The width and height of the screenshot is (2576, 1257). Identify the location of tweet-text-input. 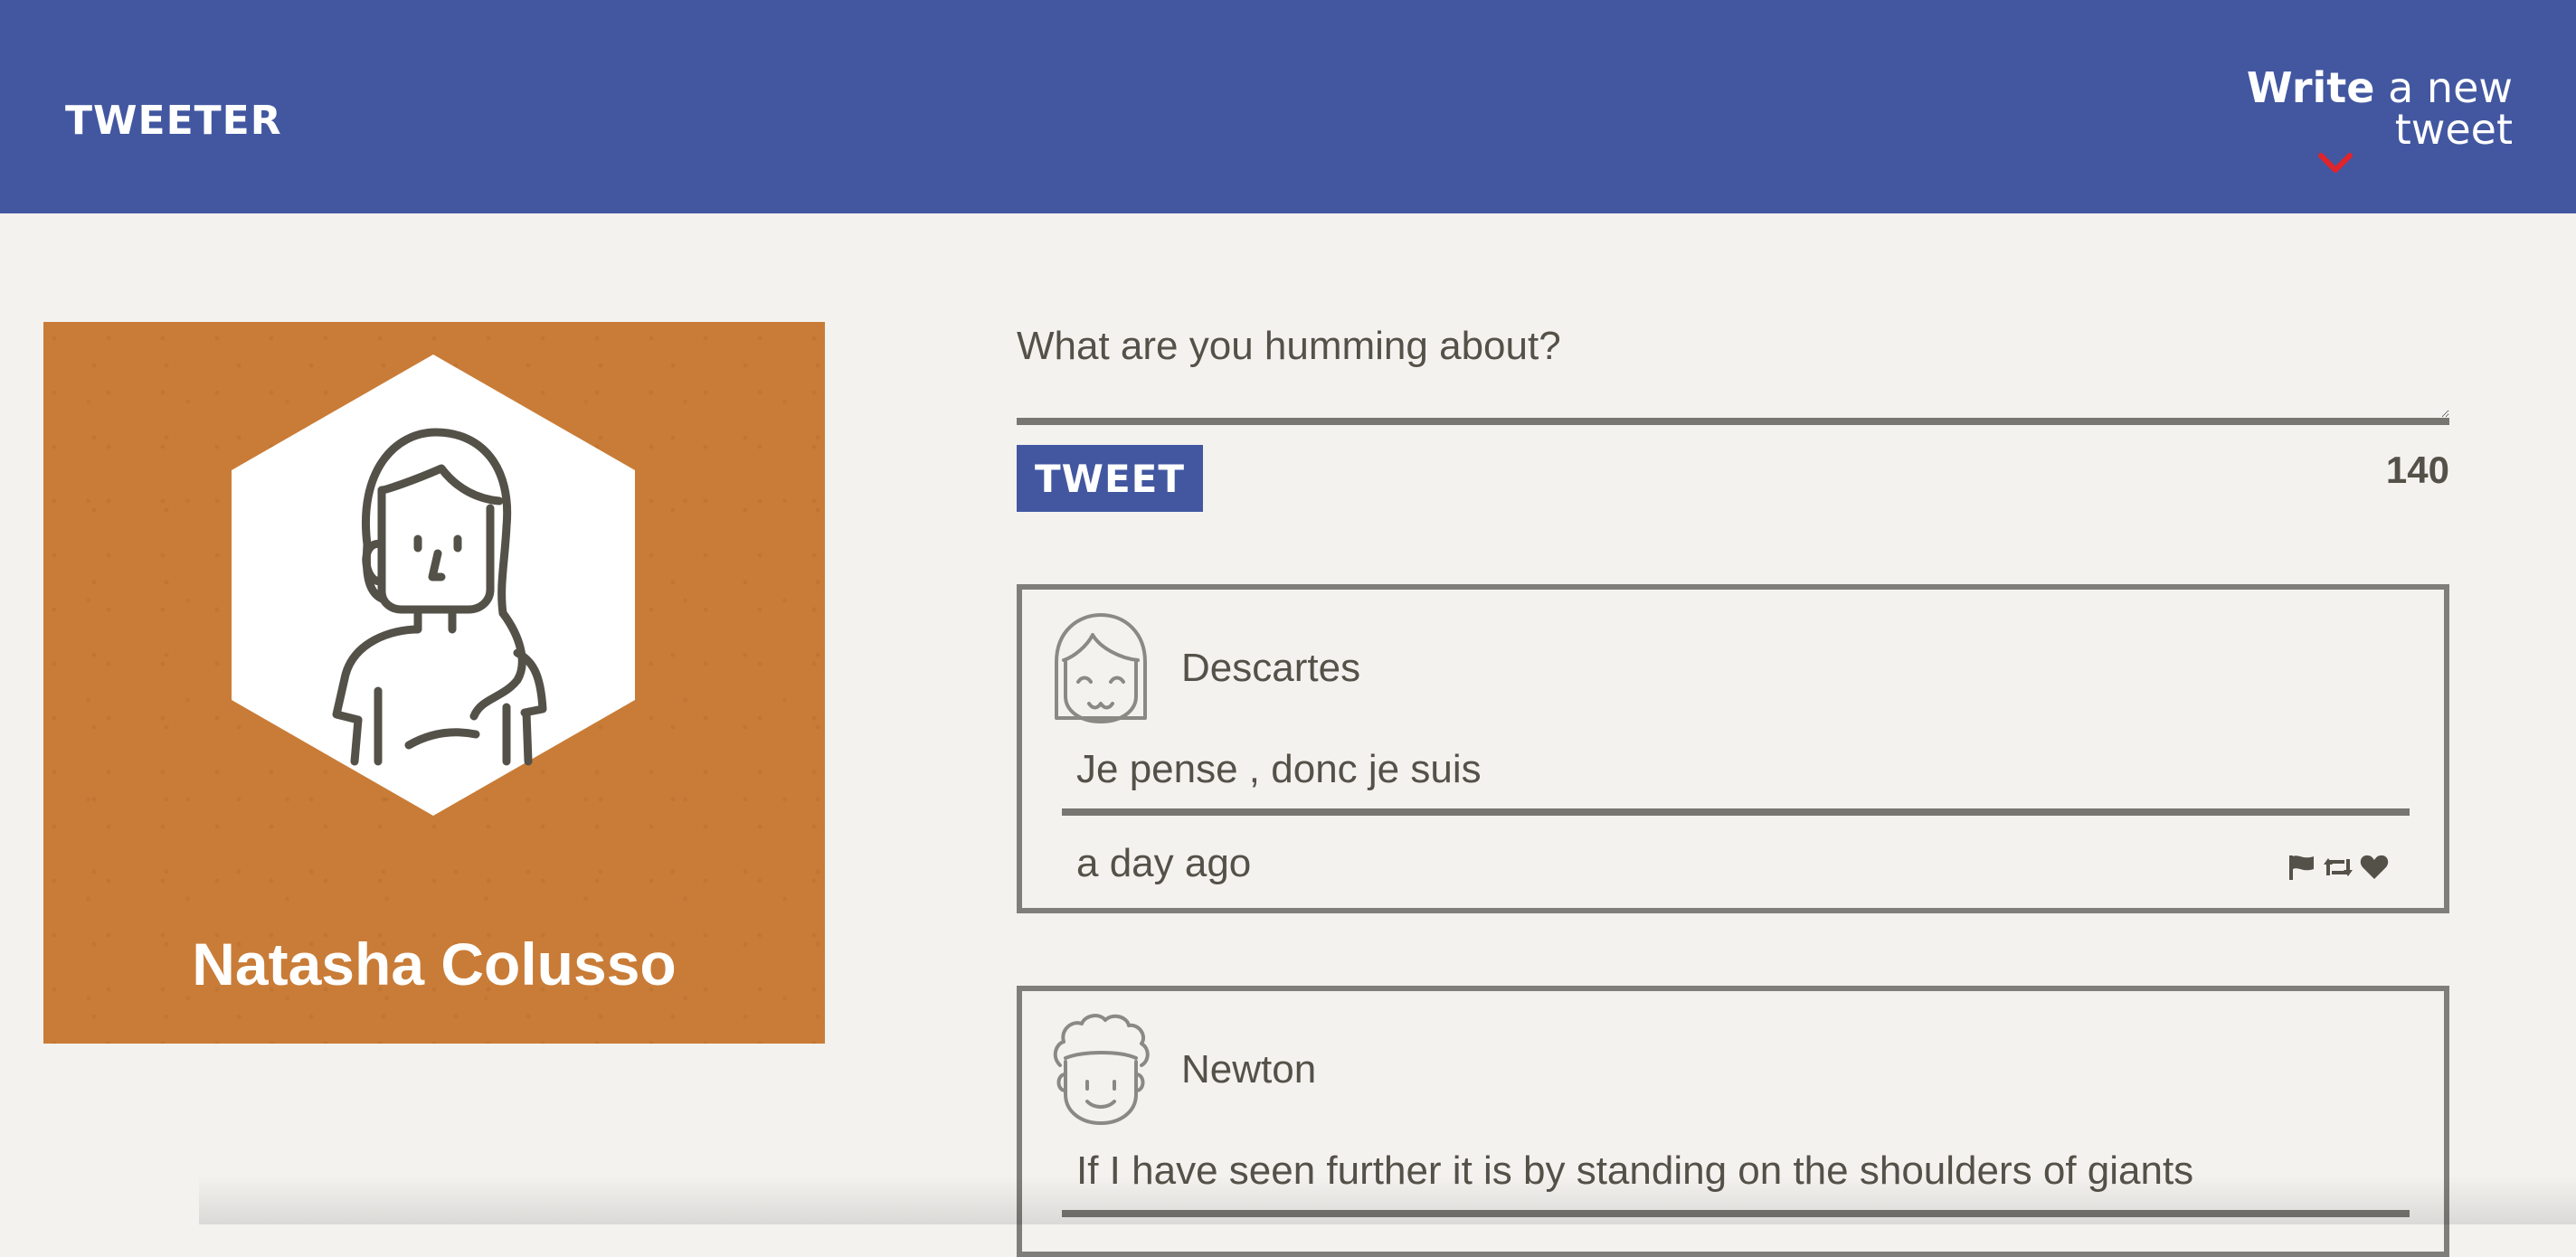
(1733, 371).